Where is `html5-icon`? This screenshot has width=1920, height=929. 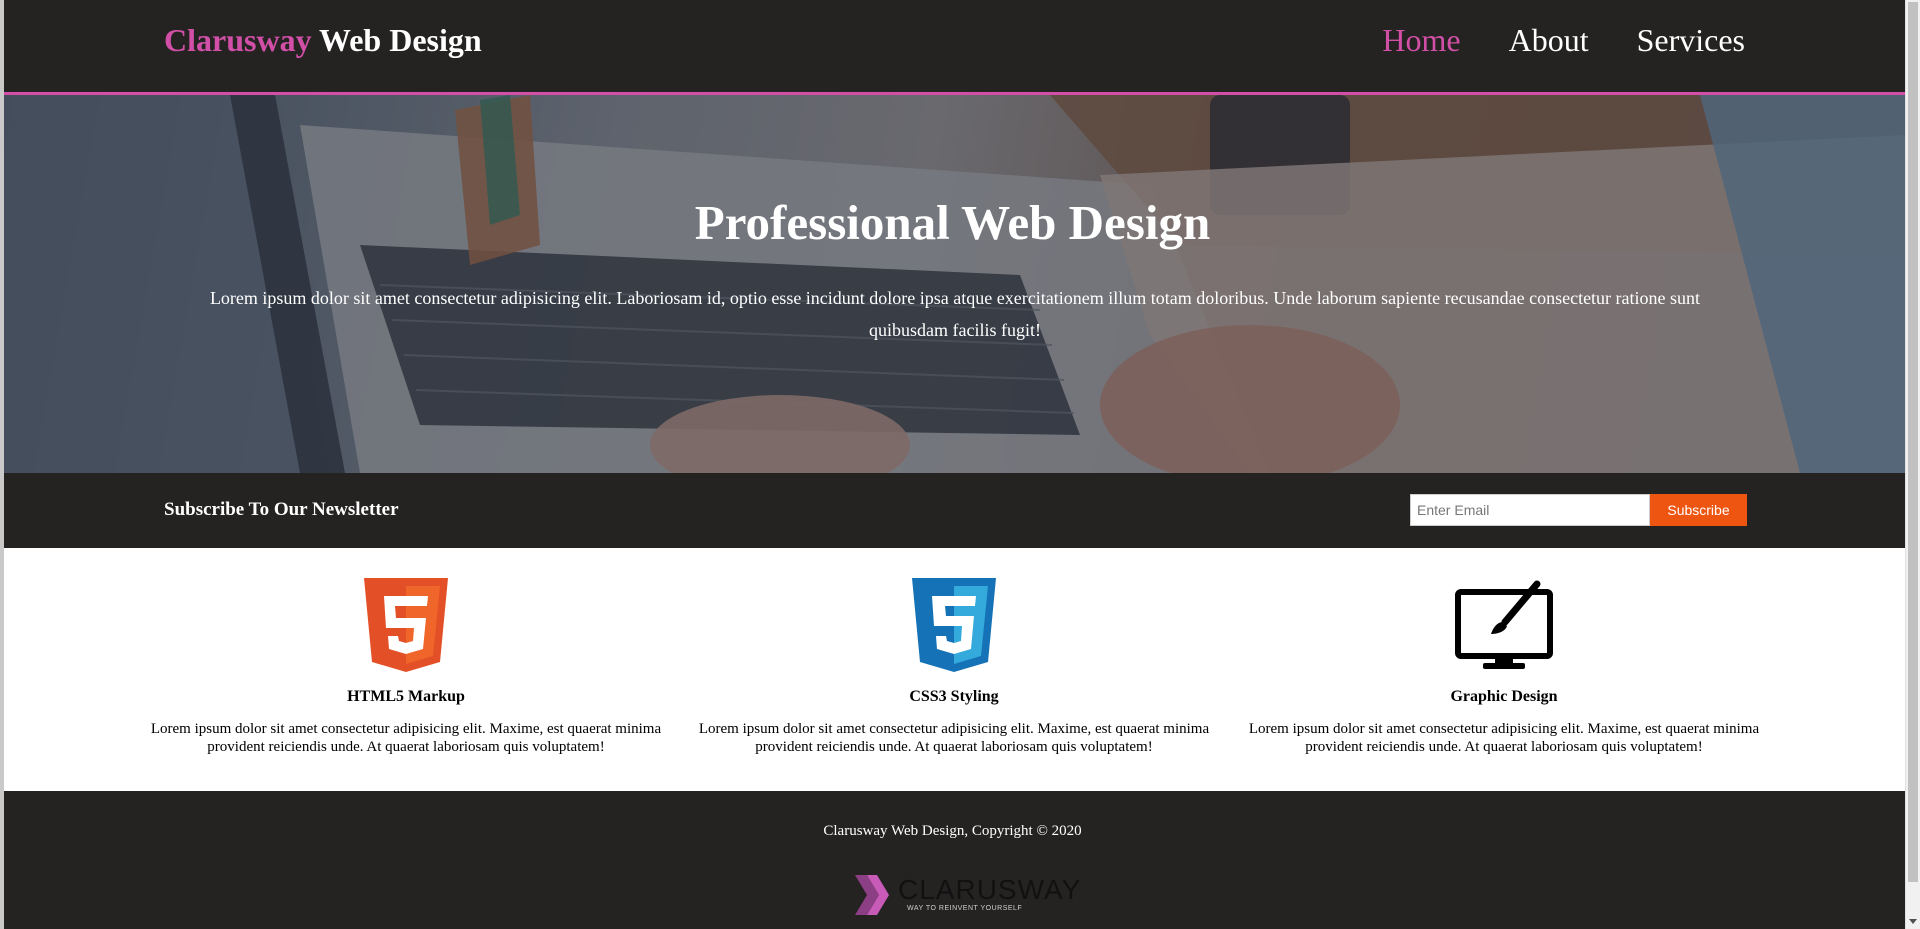 html5-icon is located at coordinates (406, 625).